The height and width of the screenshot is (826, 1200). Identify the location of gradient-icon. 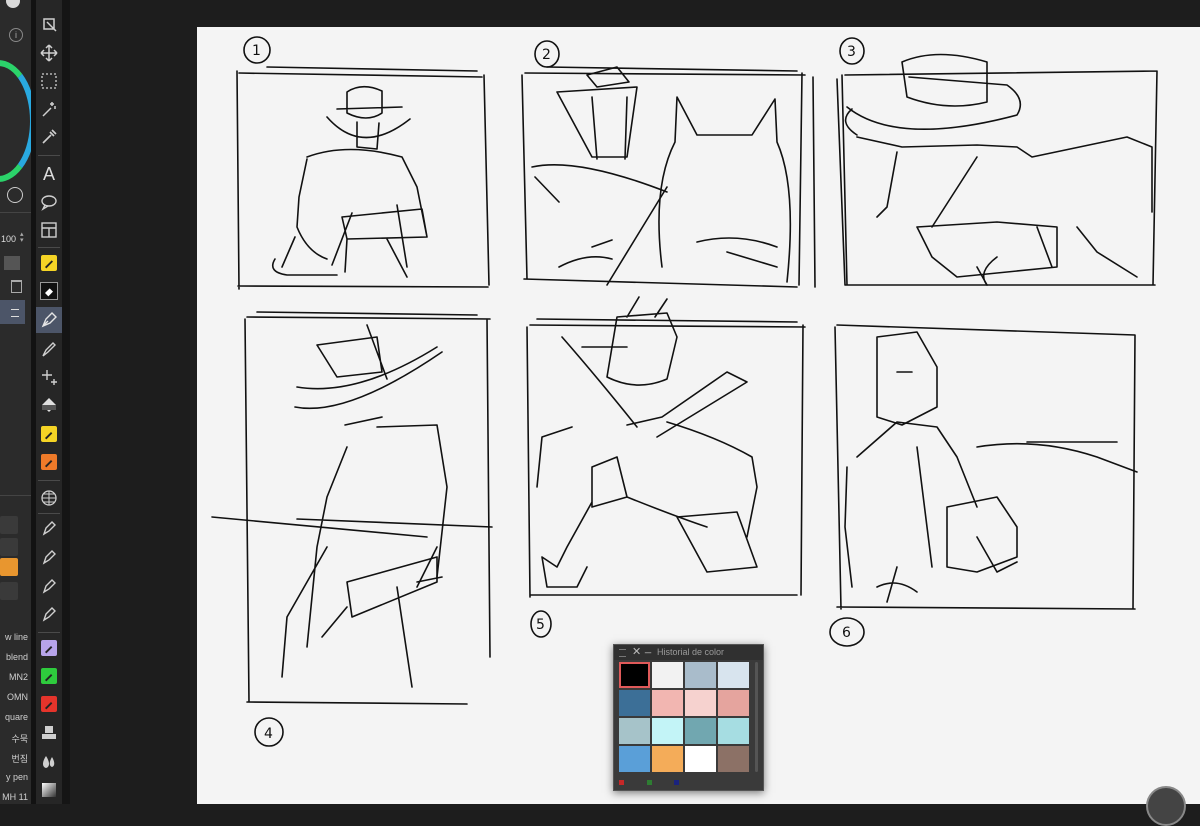
(49, 790).